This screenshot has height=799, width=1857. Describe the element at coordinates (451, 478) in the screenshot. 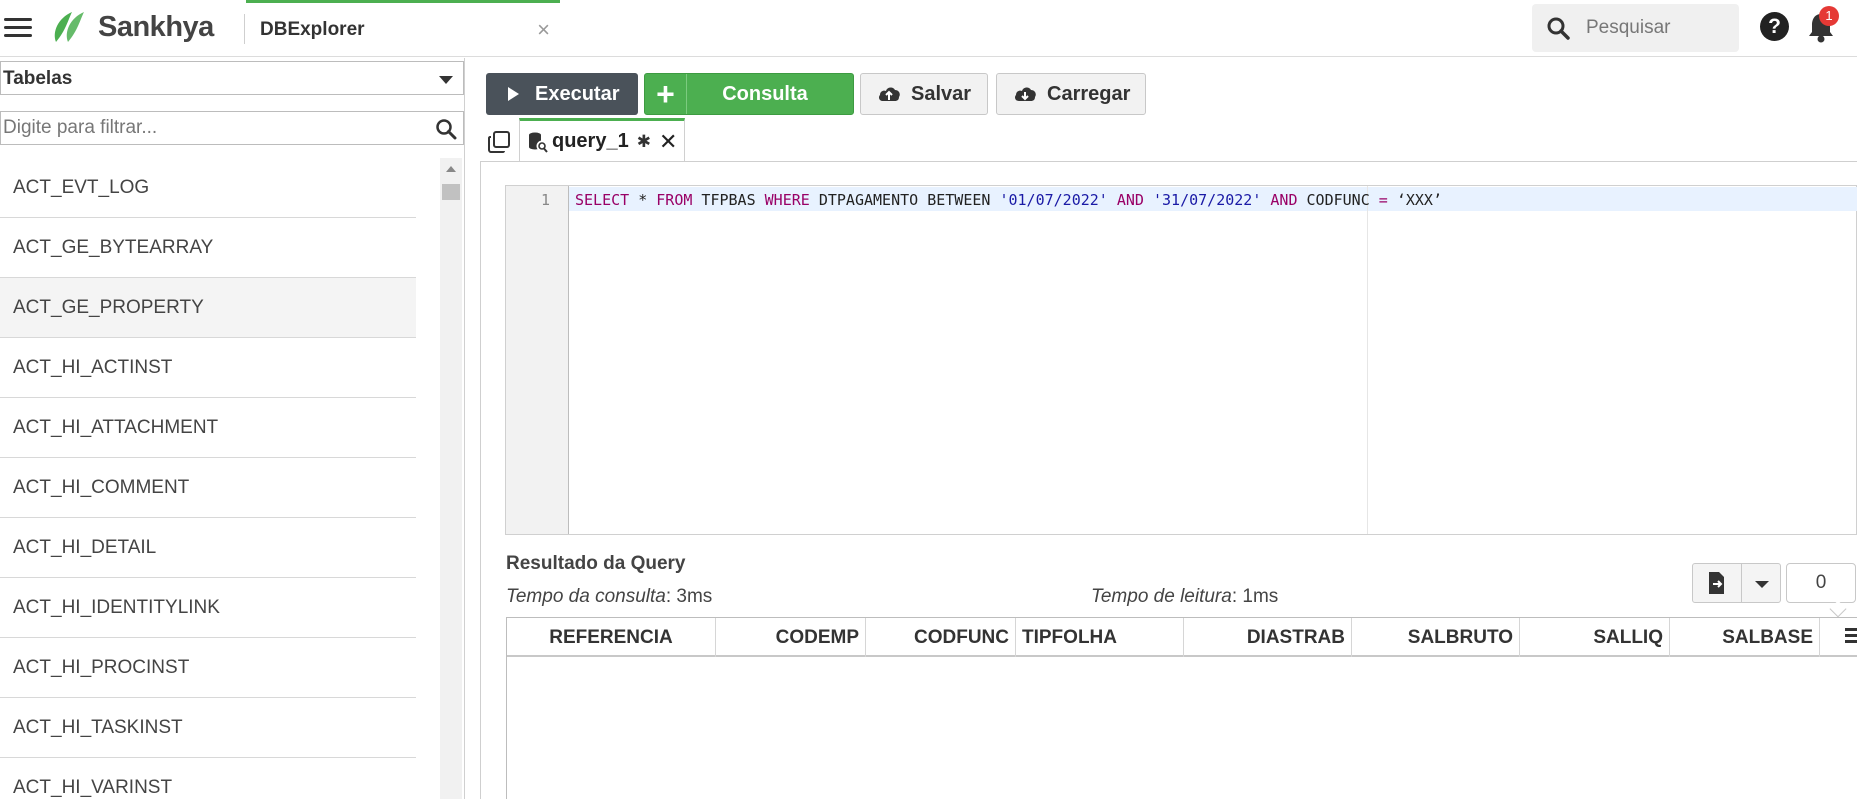

I see `table-list-scrollbar` at that location.